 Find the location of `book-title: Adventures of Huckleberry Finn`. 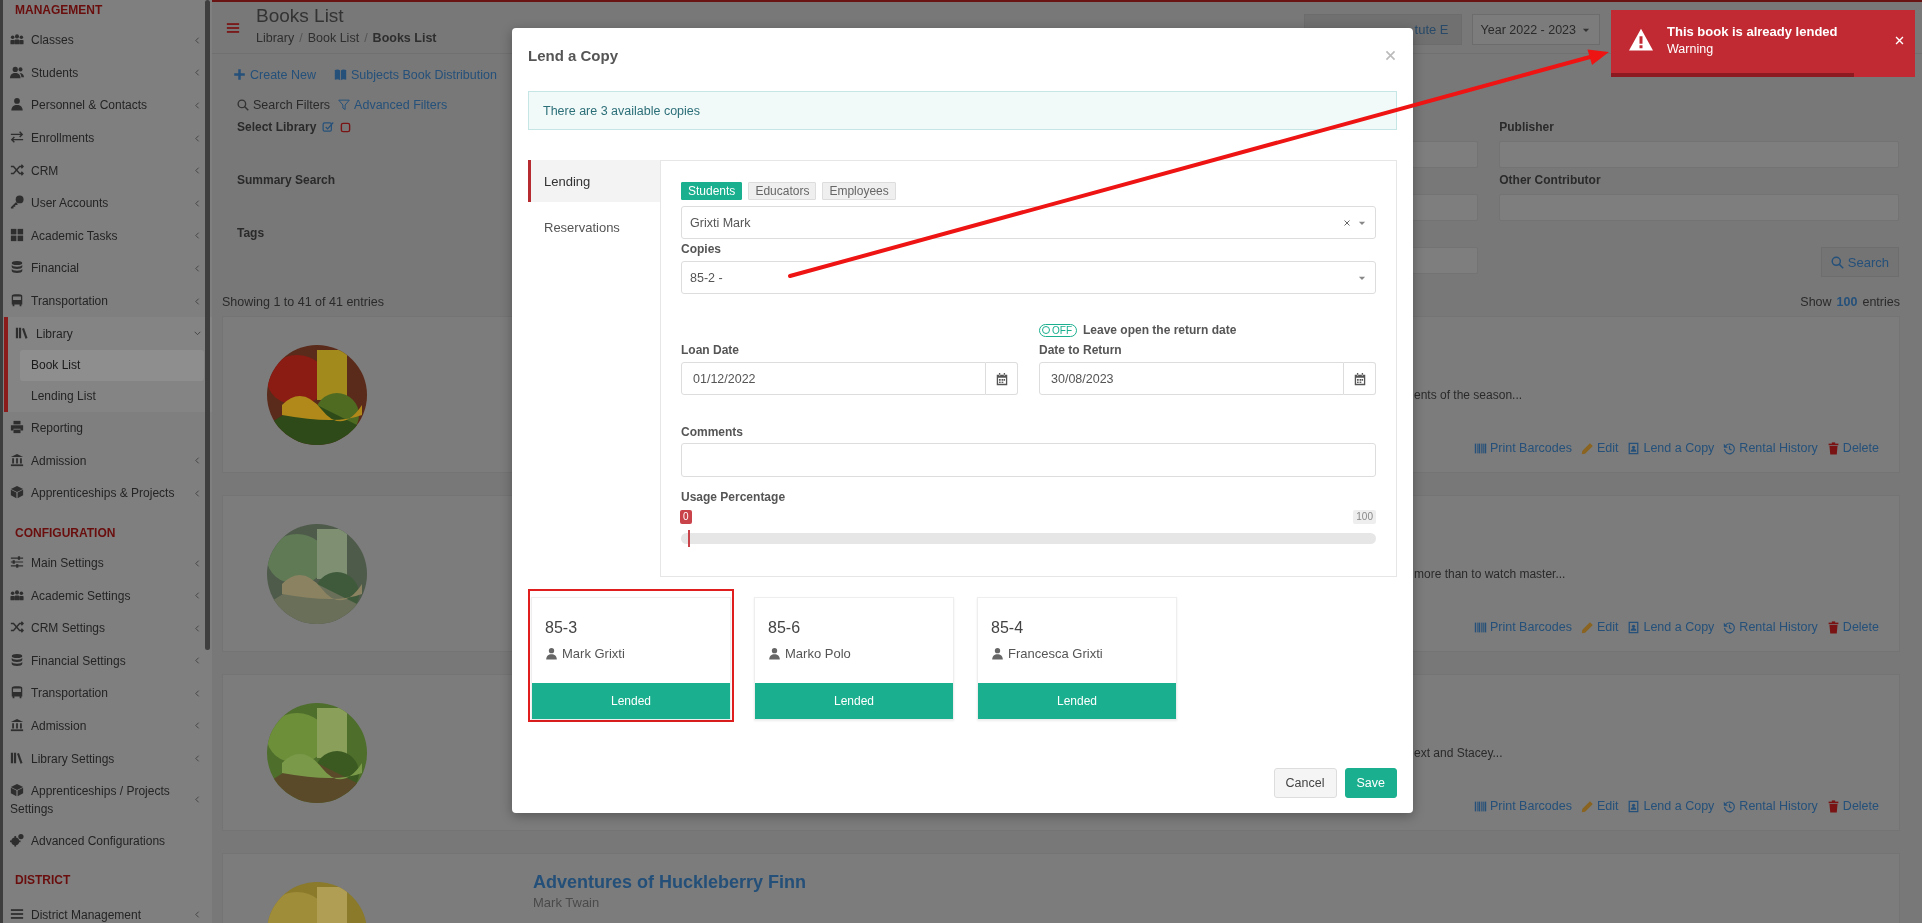

book-title: Adventures of Huckleberry Finn is located at coordinates (670, 882).